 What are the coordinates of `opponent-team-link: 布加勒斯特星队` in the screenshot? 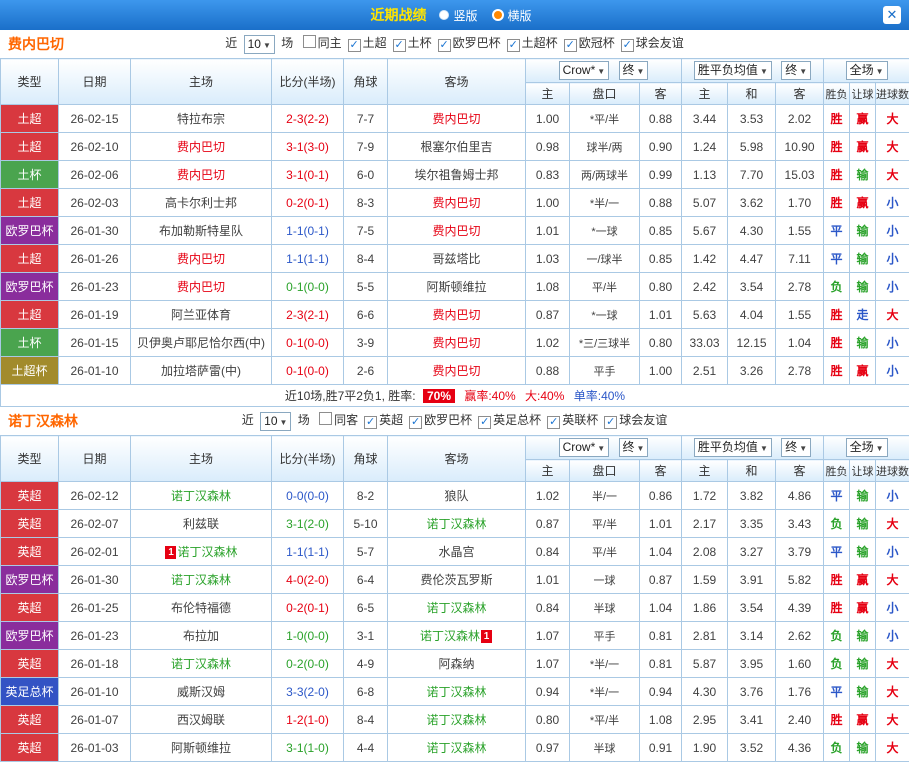 It's located at (201, 231).